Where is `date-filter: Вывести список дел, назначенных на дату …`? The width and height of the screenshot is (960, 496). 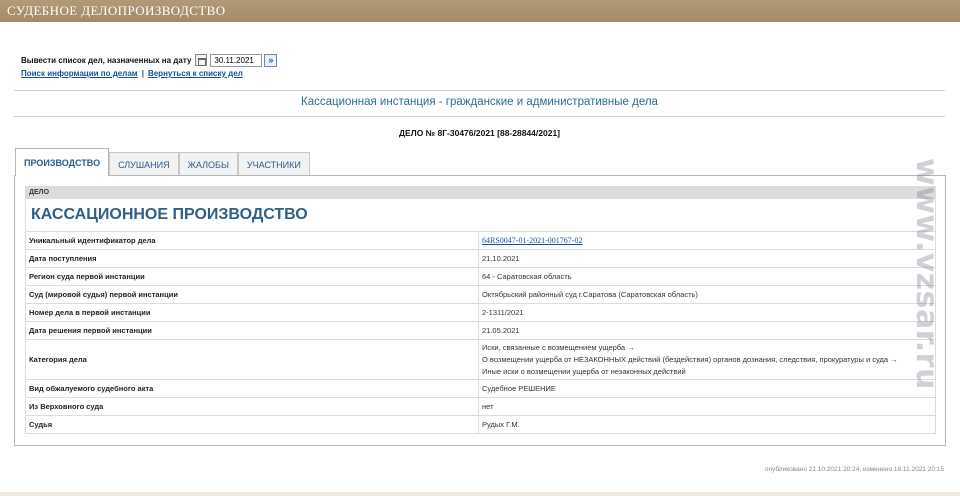 date-filter: Вывести список дел, назначенных на дату … is located at coordinates (149, 60).